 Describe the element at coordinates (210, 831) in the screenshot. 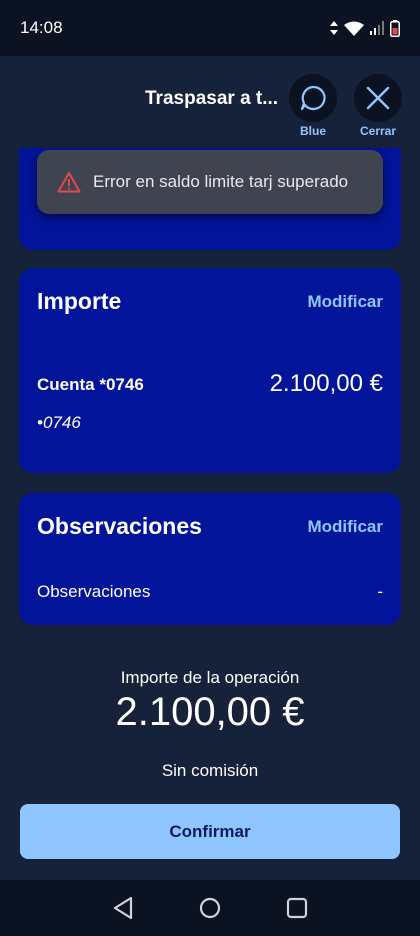

I see `confirm-button: Confirmar` at that location.